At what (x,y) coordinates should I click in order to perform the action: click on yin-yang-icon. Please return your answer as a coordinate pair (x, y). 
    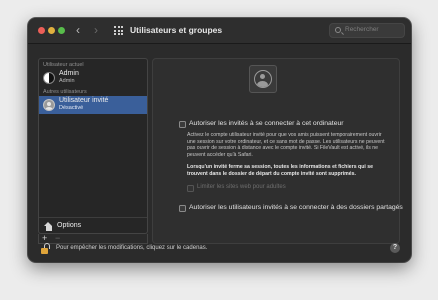
    Looking at the image, I should click on (49, 78).